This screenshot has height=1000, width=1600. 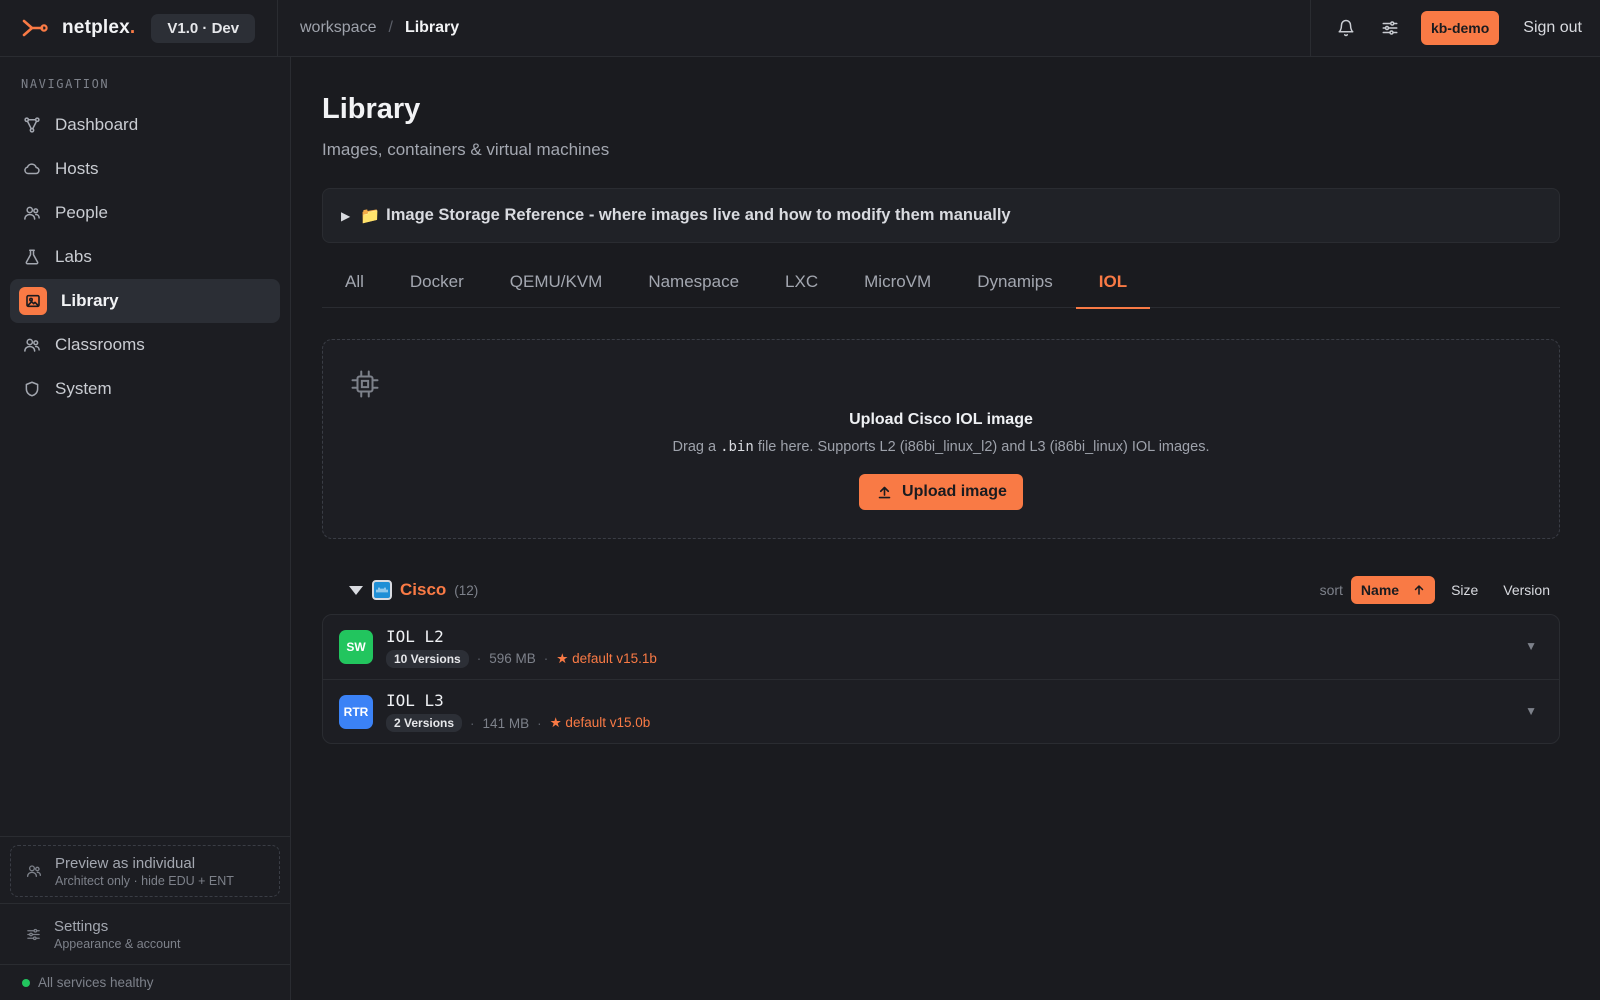 What do you see at coordinates (1331, 590) in the screenshot?
I see `sort-label: sort` at bounding box center [1331, 590].